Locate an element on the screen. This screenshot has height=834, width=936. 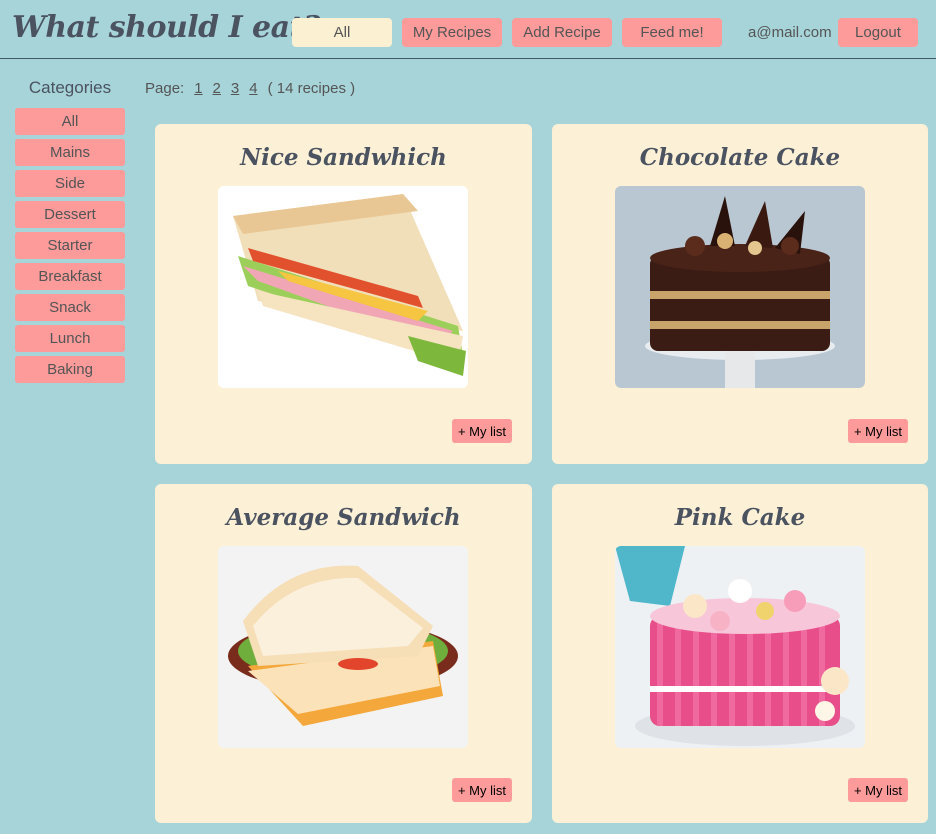
category-side: Side is located at coordinates (70, 183).